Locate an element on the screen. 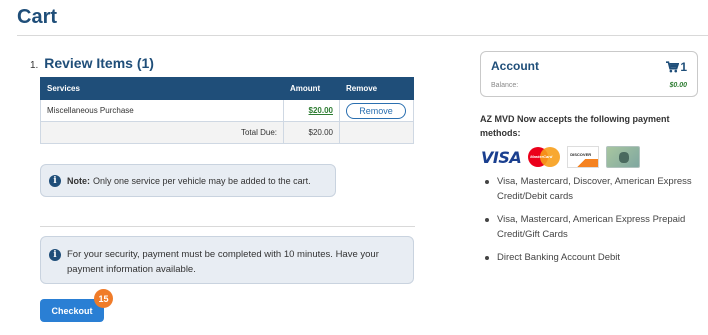 This screenshot has width=708, height=335. total-empty-cell is located at coordinates (376, 132).